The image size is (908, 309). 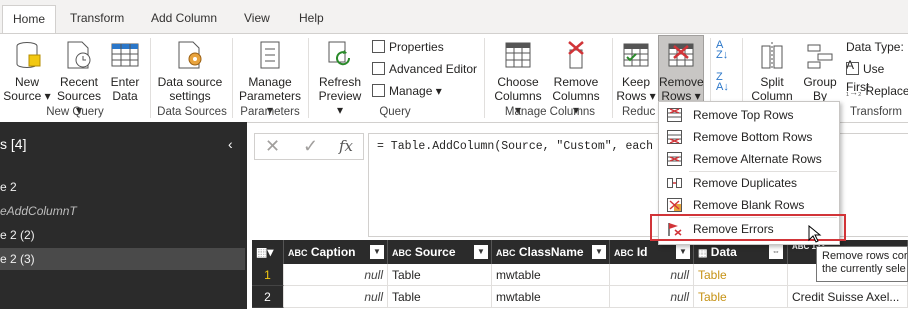 What do you see at coordinates (346, 146) in the screenshot?
I see `fx-icon: fx` at bounding box center [346, 146].